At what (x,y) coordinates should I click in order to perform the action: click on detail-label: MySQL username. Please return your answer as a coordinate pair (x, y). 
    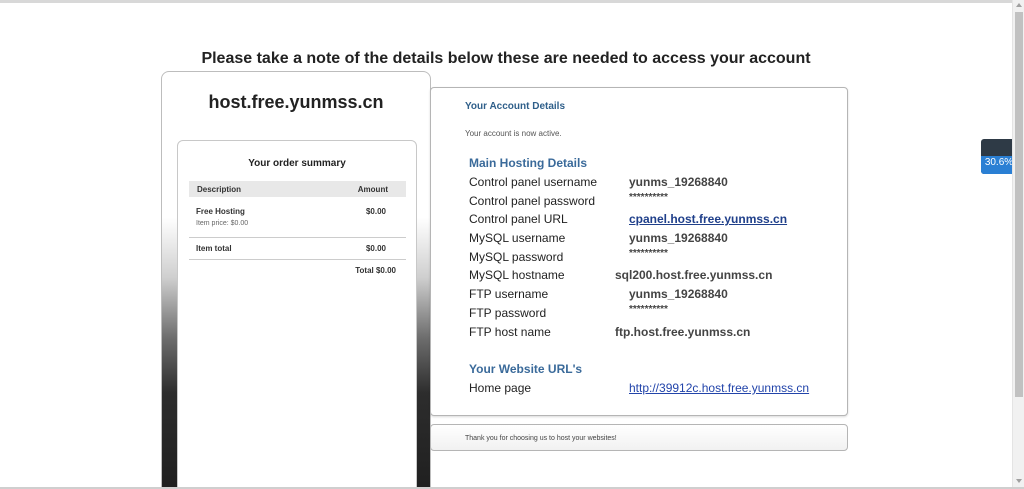
    Looking at the image, I should click on (517, 238).